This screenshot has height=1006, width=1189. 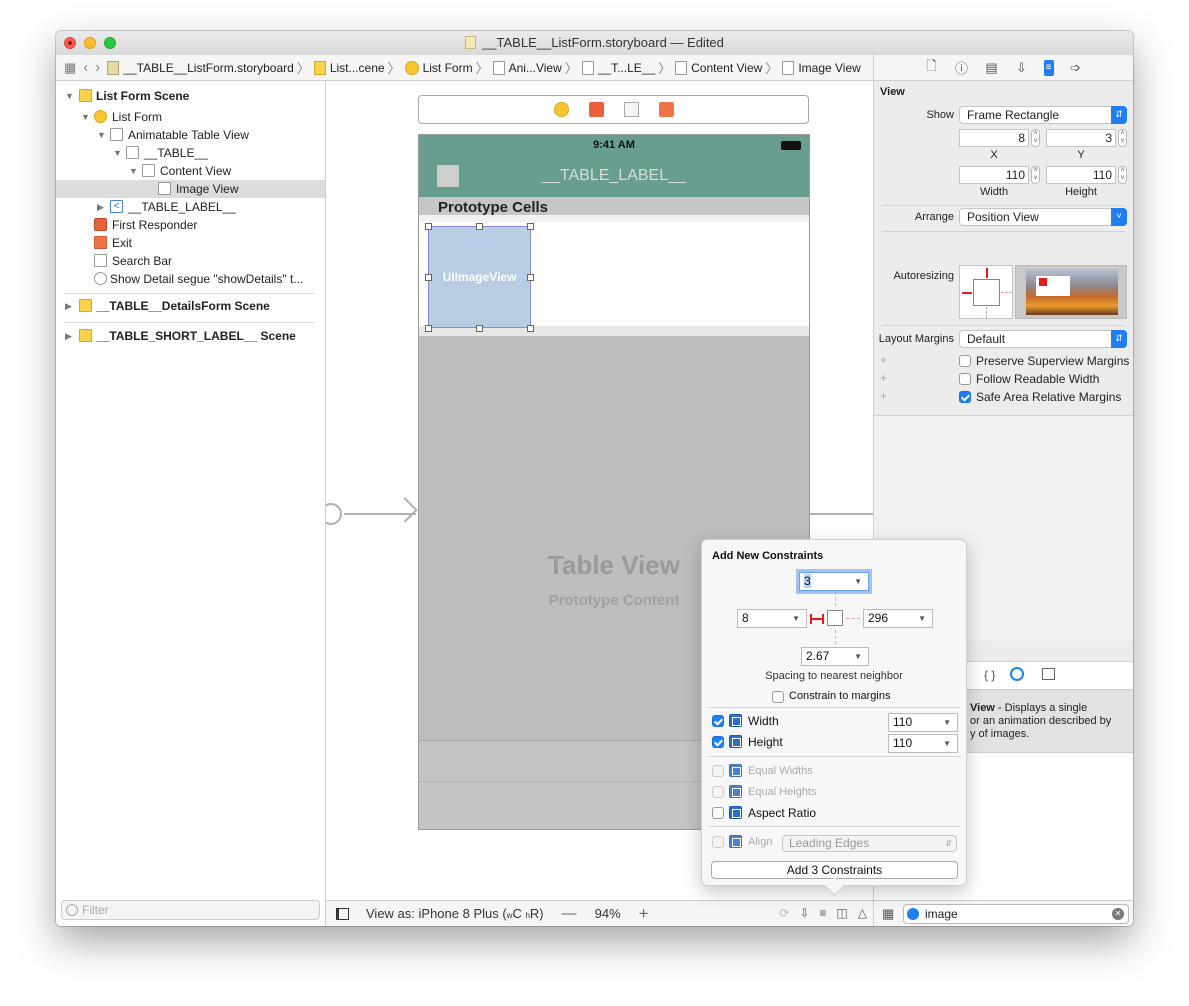 What do you see at coordinates (1081, 138) in the screenshot?
I see `y-field: 3` at bounding box center [1081, 138].